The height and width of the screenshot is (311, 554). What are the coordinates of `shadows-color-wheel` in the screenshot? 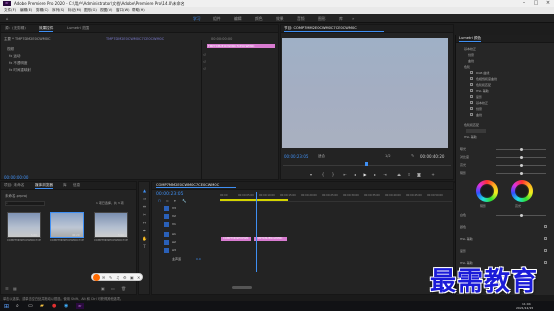 It's located at (487, 191).